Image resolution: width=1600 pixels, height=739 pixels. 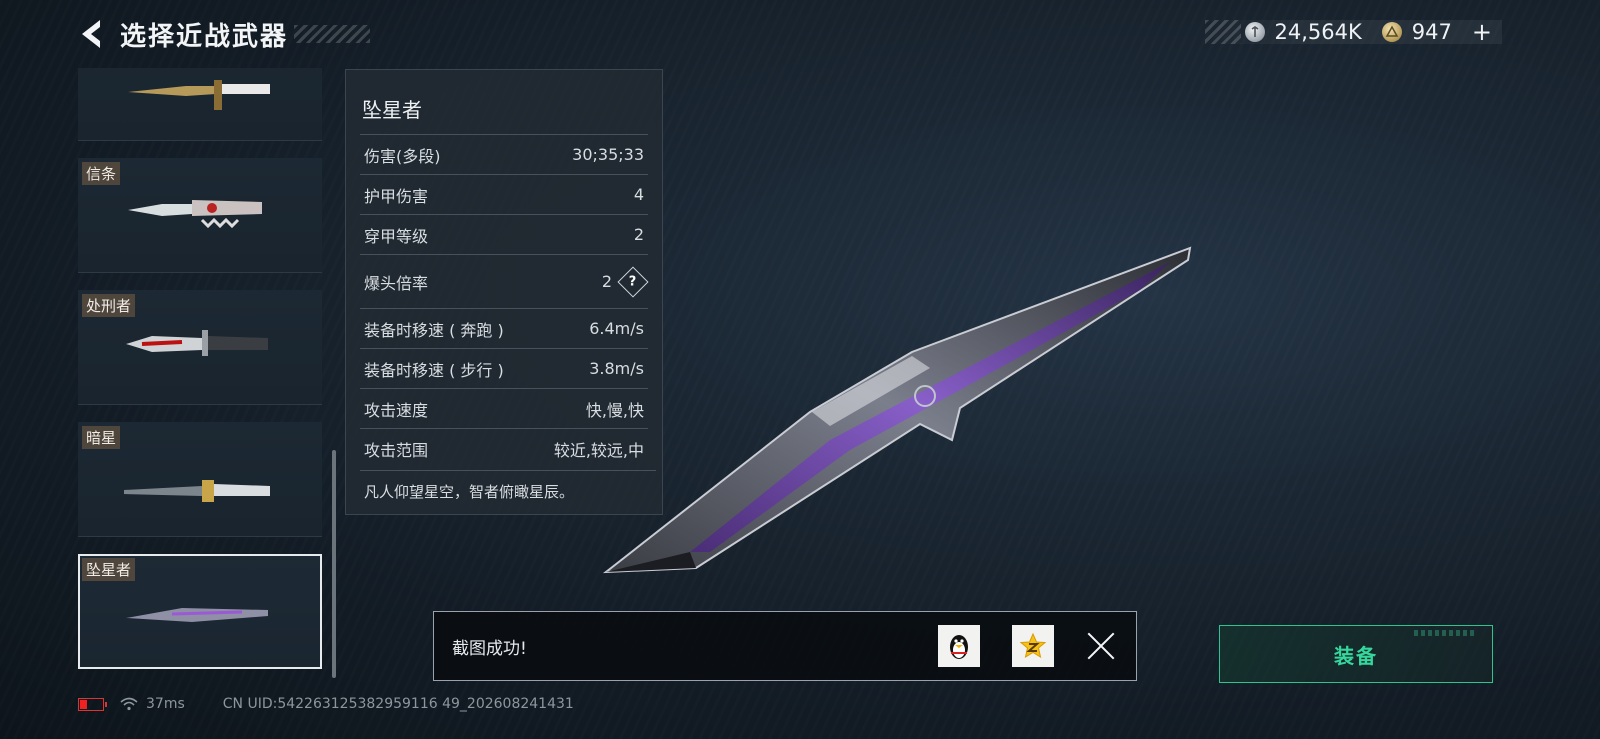 What do you see at coordinates (434, 370) in the screenshot?
I see `stat-label: 装备时移速 ( 步行 )` at bounding box center [434, 370].